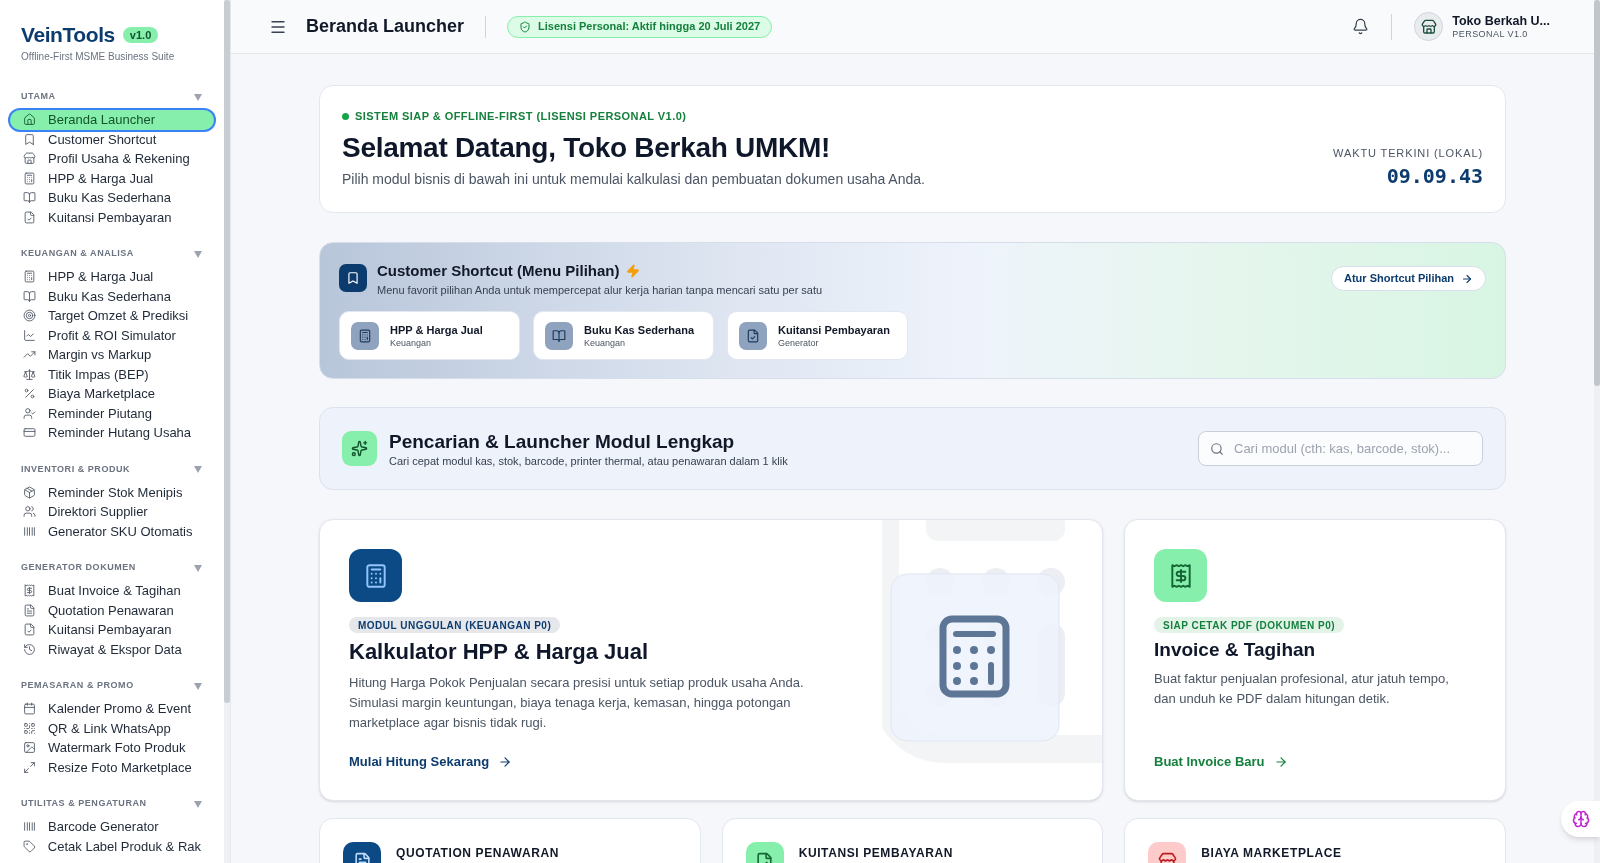  What do you see at coordinates (1249, 625) in the screenshot?
I see `module-badge: SIAP CETAK PDF (DOKUMEN P0)` at bounding box center [1249, 625].